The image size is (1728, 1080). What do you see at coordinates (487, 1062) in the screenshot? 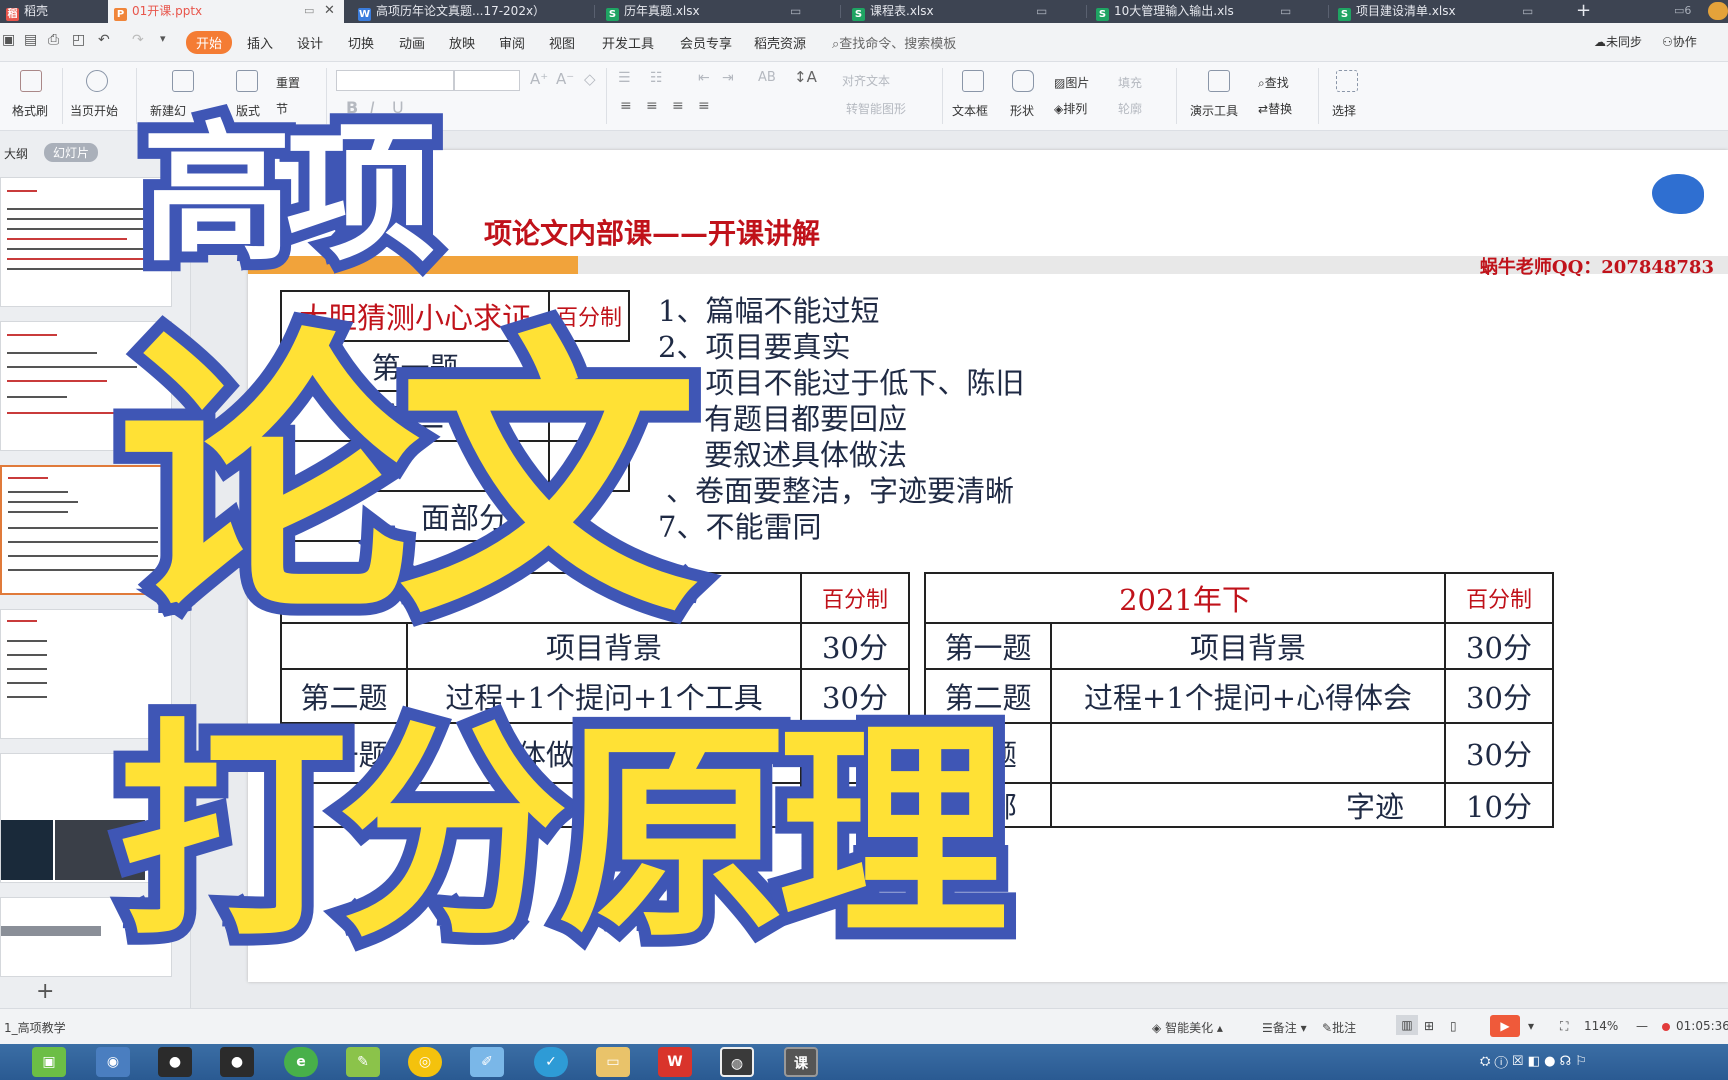
I see `paint-icon: ✐` at bounding box center [487, 1062].